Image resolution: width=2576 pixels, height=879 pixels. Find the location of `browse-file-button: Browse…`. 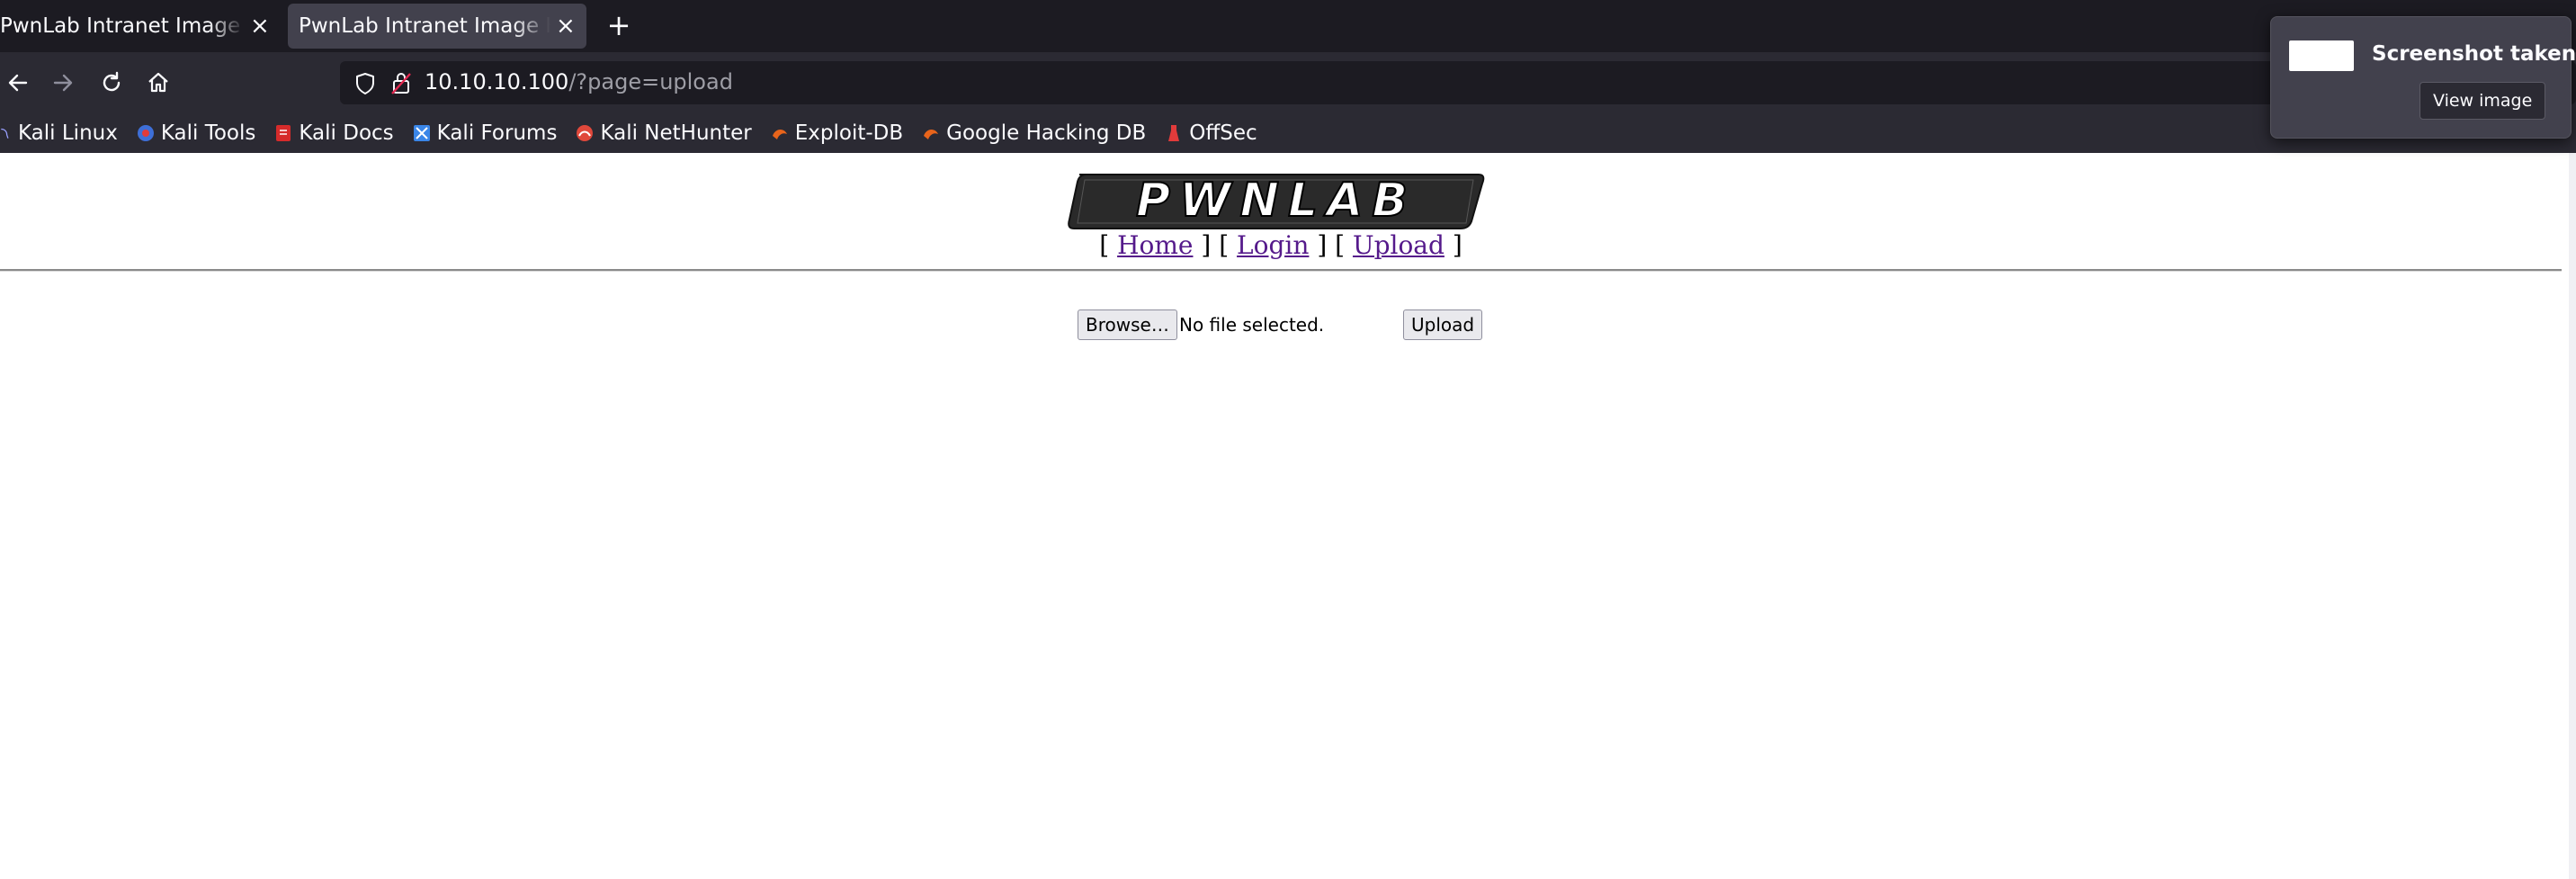

browse-file-button: Browse… is located at coordinates (1127, 324).